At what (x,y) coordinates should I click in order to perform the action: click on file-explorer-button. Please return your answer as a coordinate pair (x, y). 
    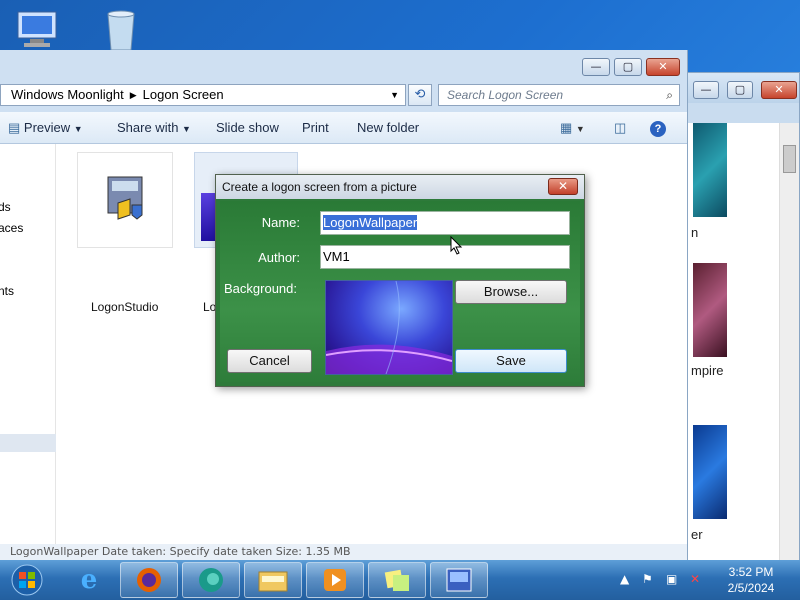
    Looking at the image, I should click on (273, 580).